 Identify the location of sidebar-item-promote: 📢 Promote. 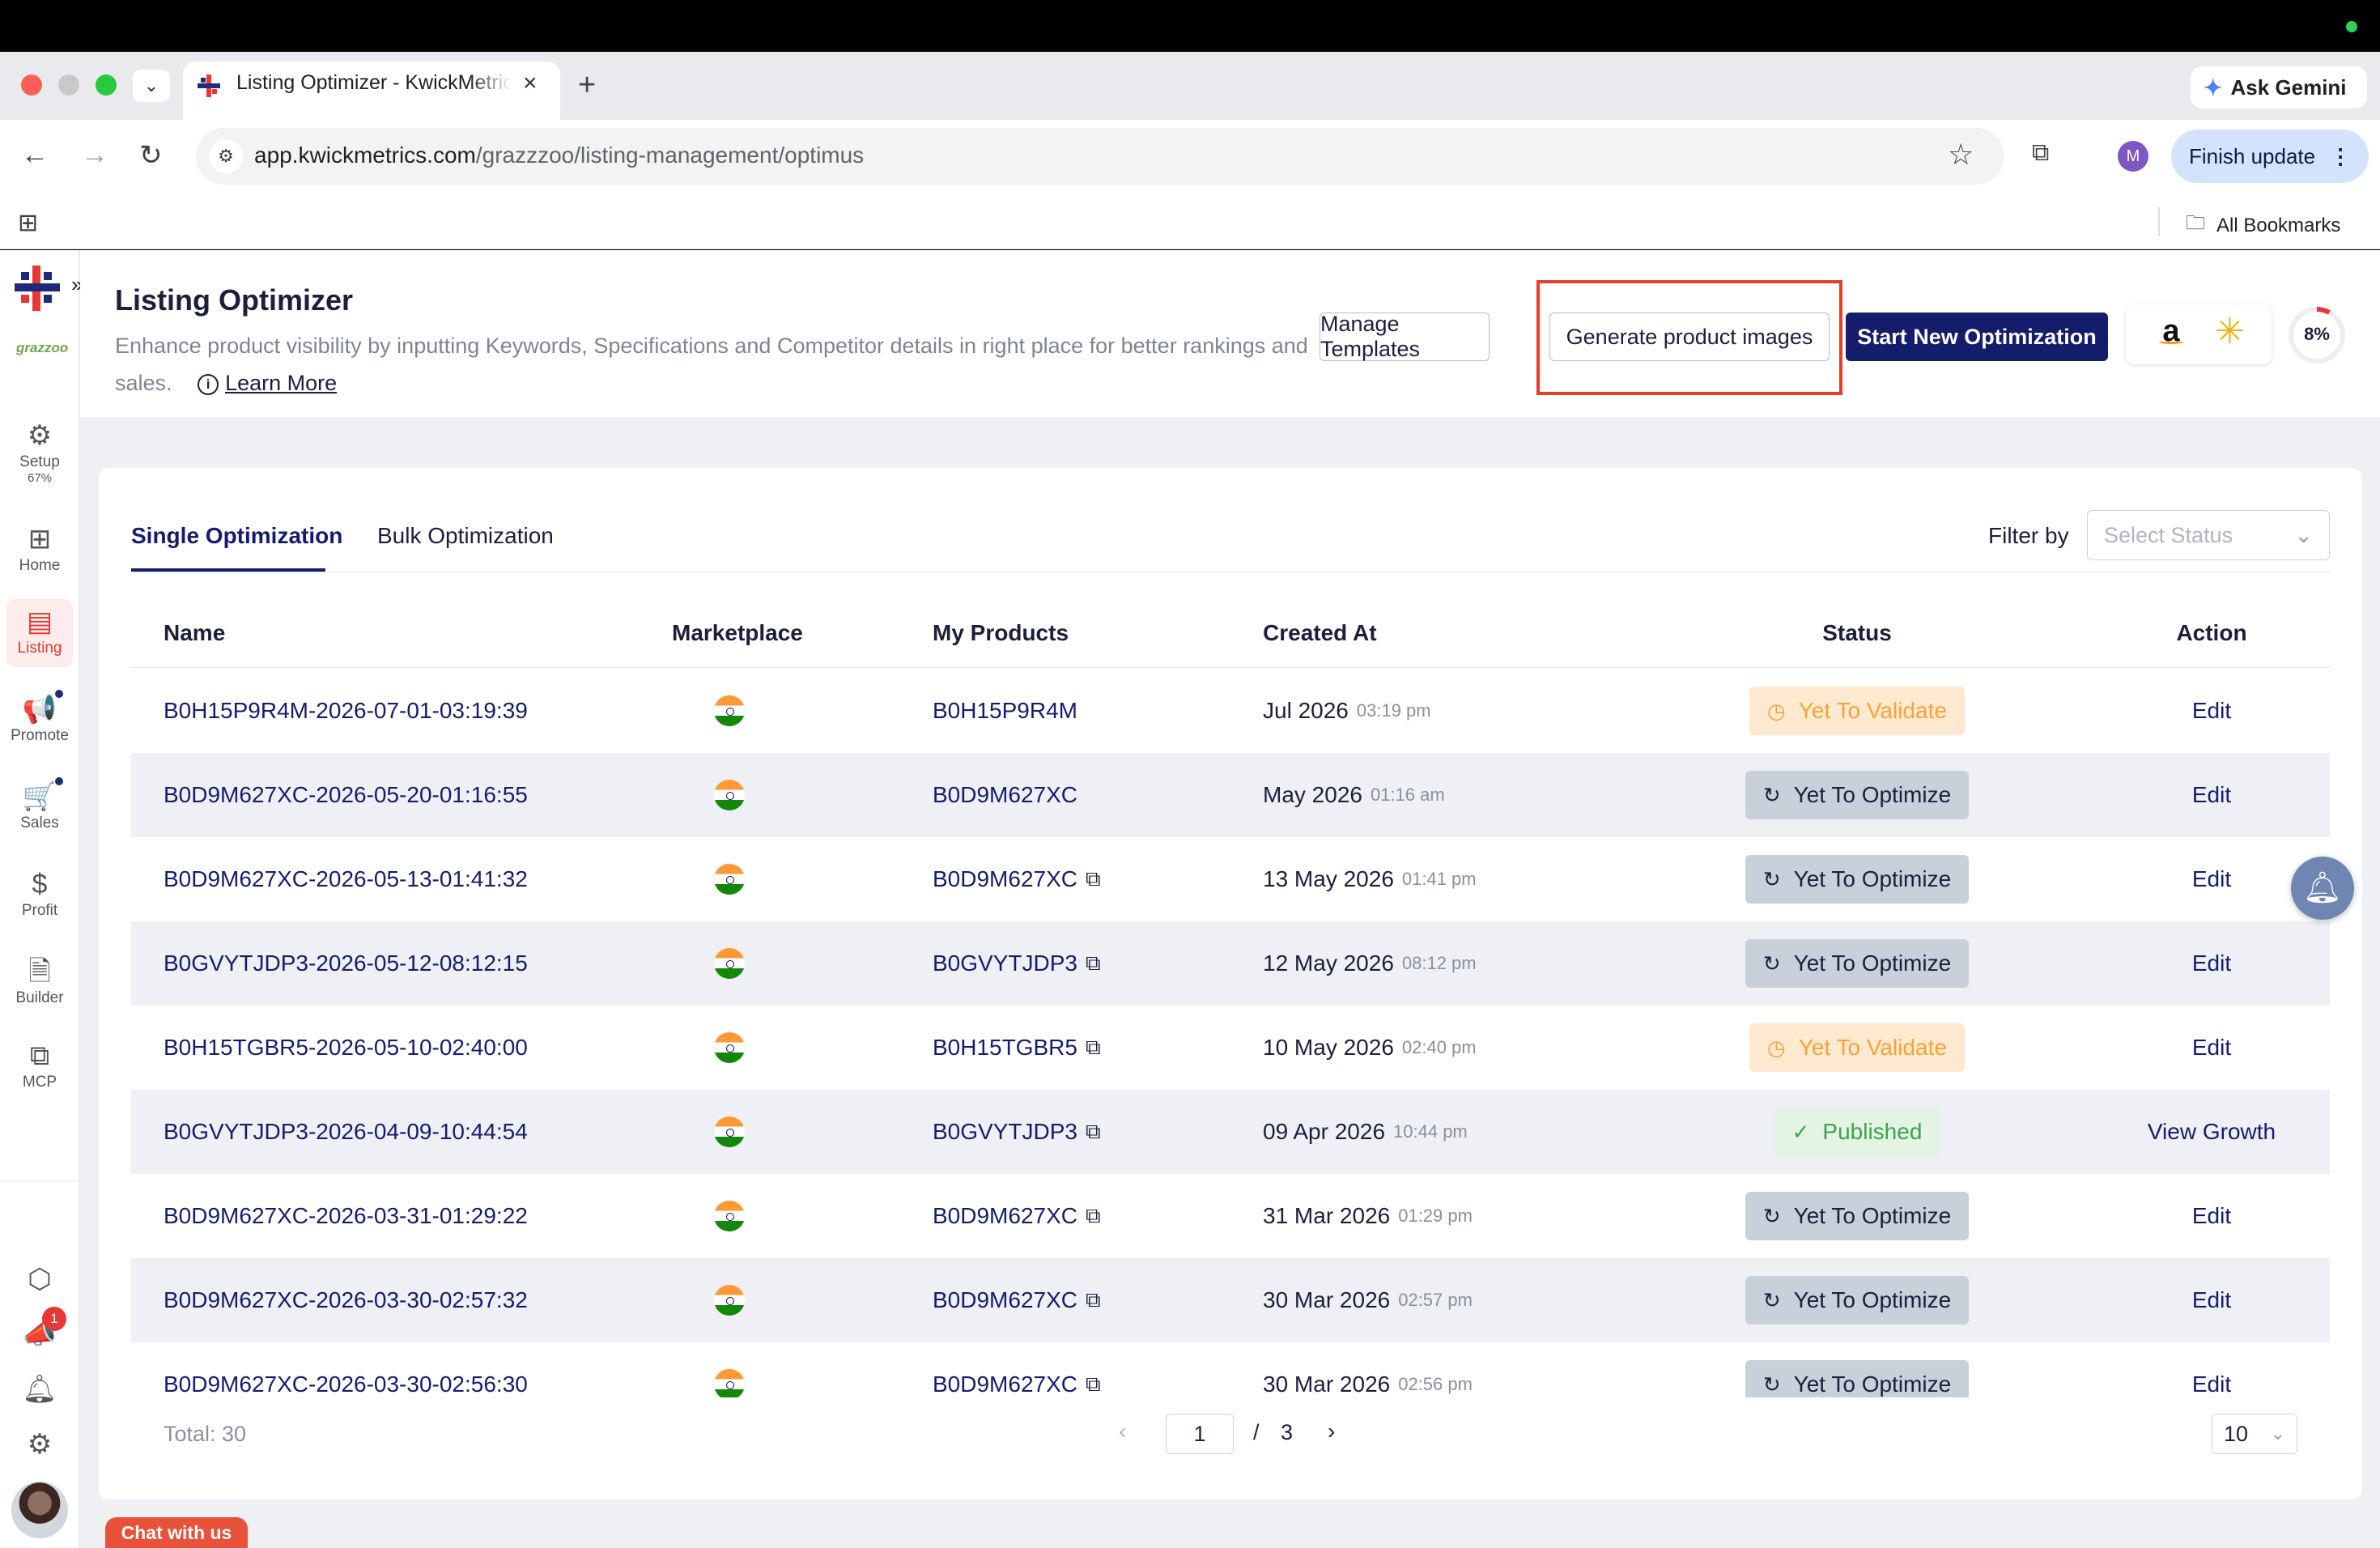
(39, 719).